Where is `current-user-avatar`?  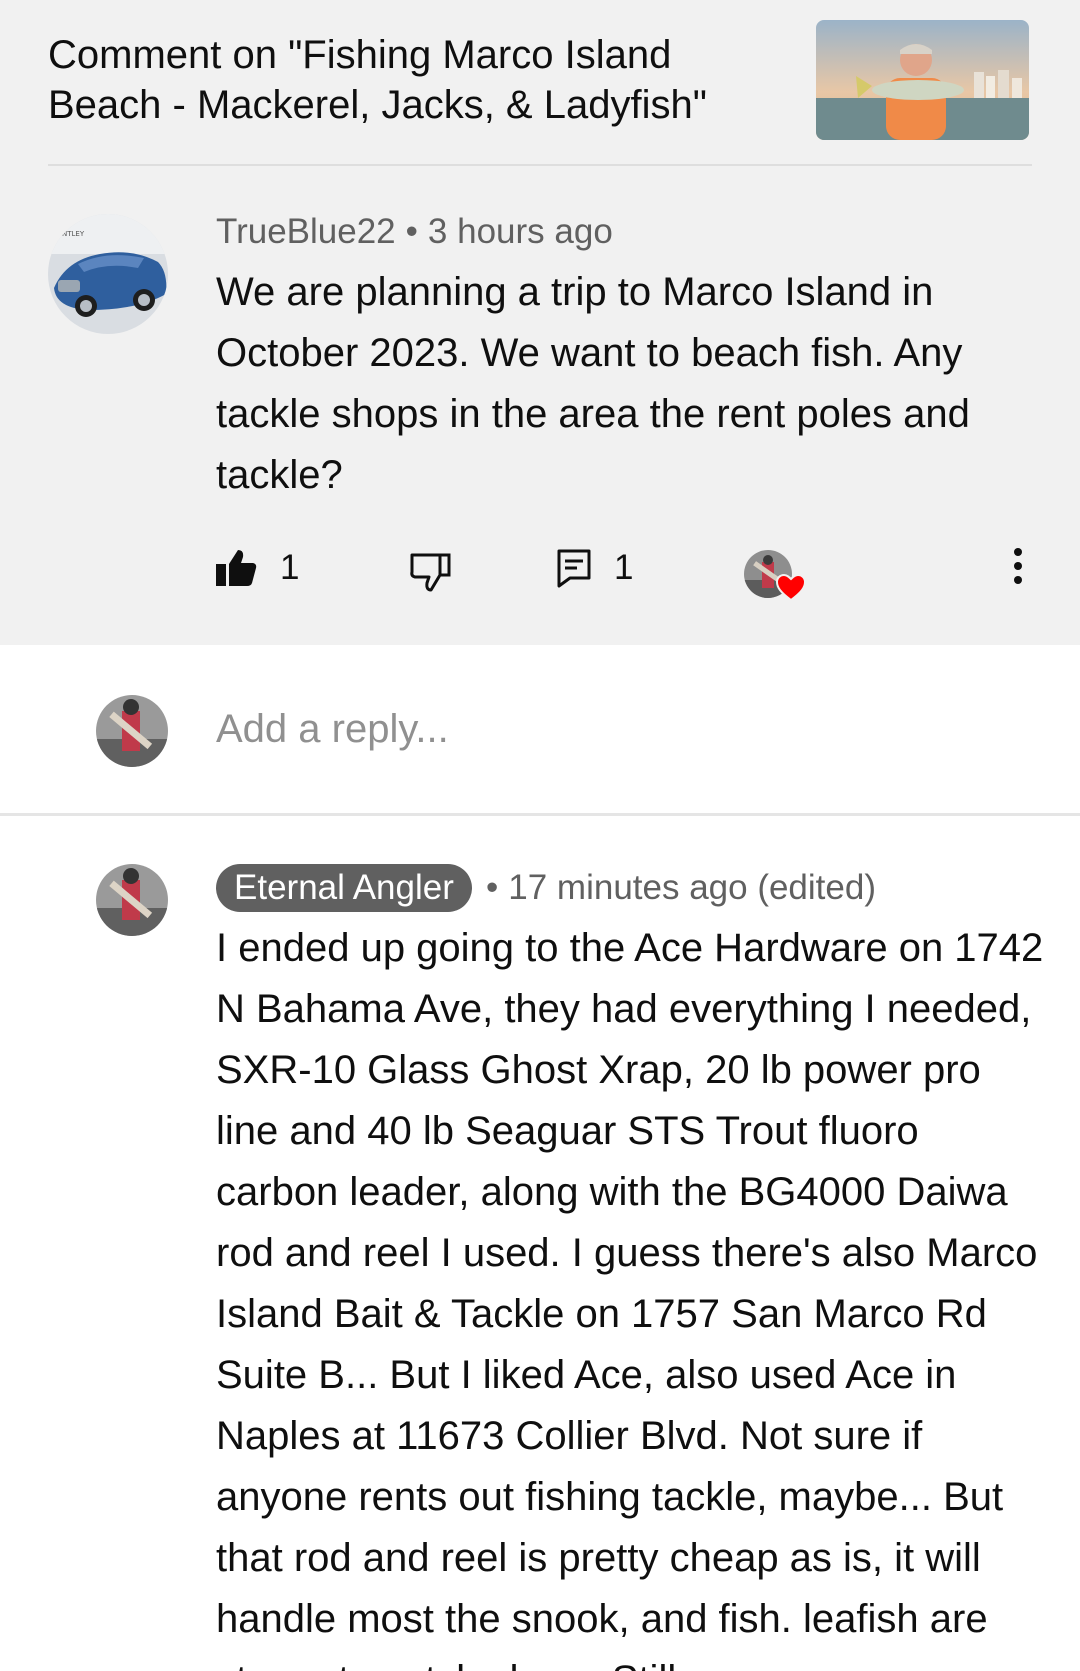 current-user-avatar is located at coordinates (132, 731).